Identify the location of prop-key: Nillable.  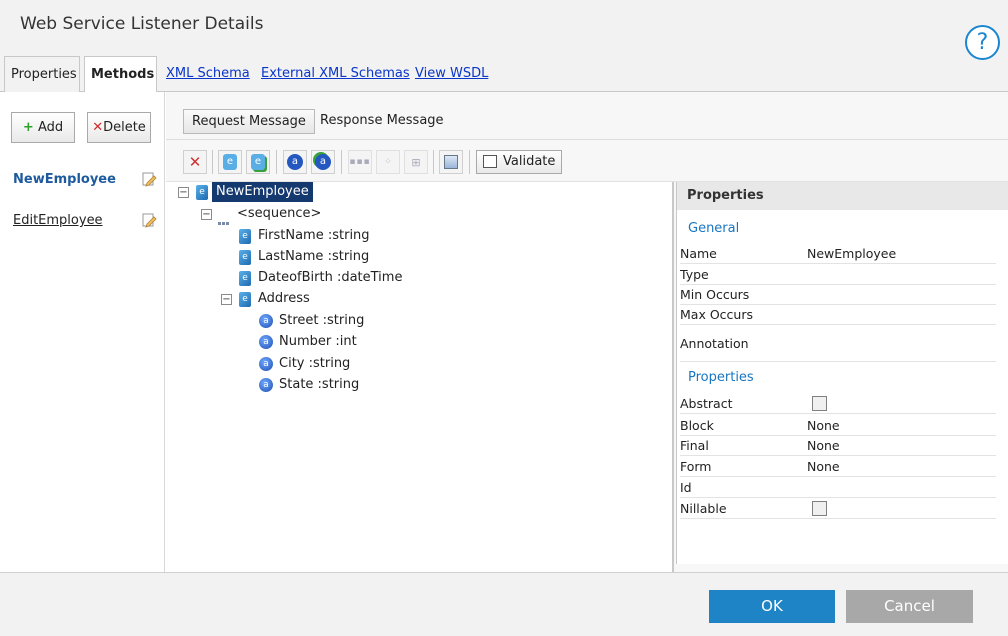
(703, 508).